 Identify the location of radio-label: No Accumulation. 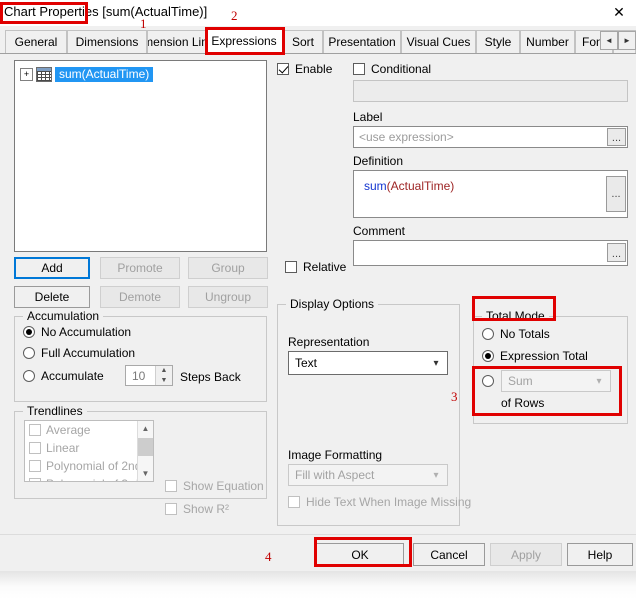
(86, 332).